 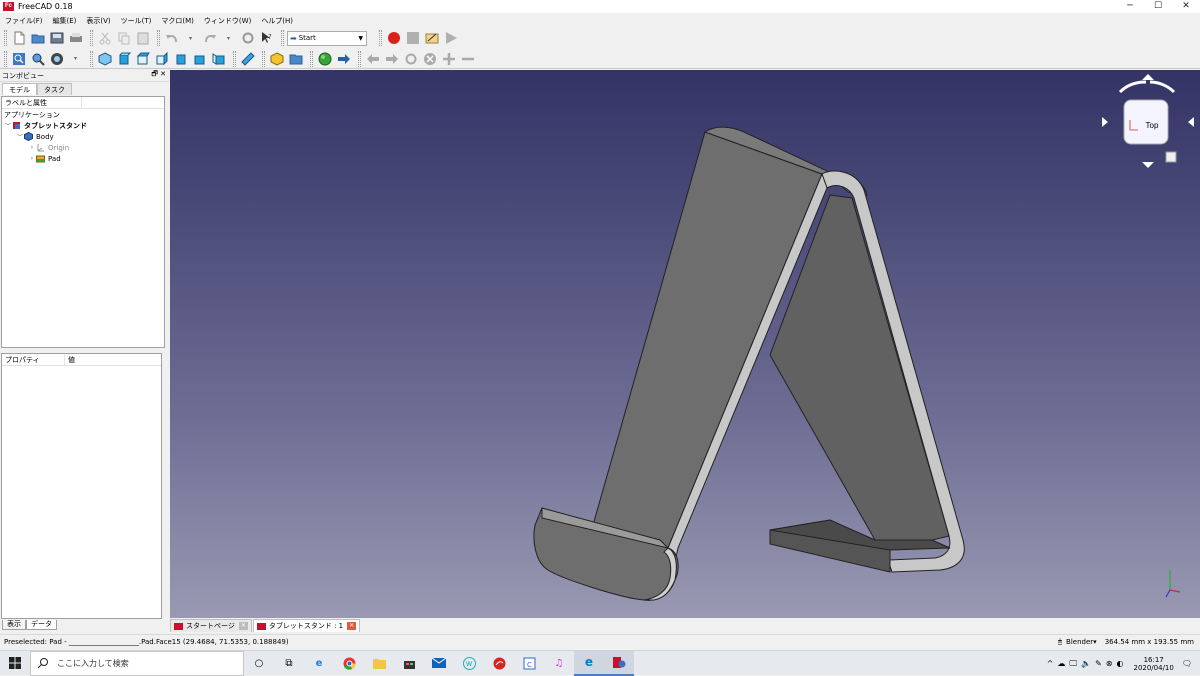 What do you see at coordinates (1086, 663) in the screenshot?
I see `volume-icon: 🔈` at bounding box center [1086, 663].